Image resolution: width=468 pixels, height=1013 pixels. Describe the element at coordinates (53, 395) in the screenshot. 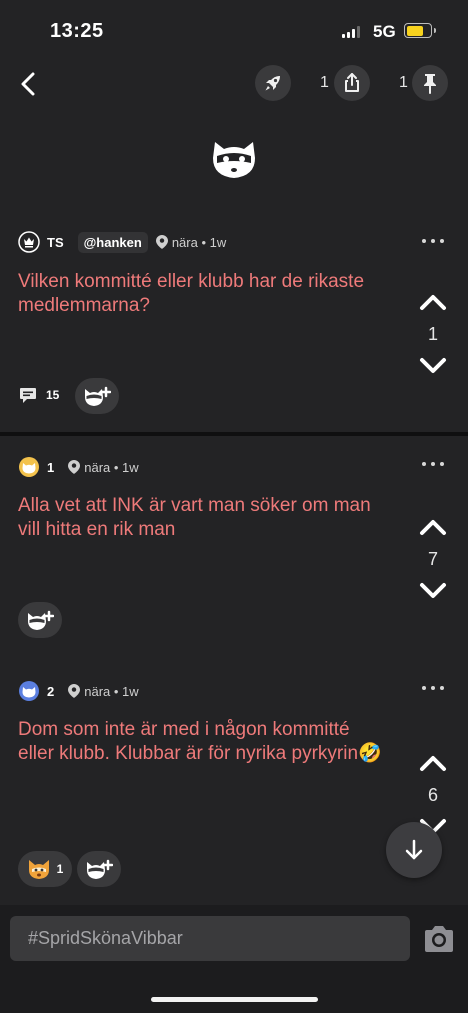

I see `comment-count: 15` at that location.